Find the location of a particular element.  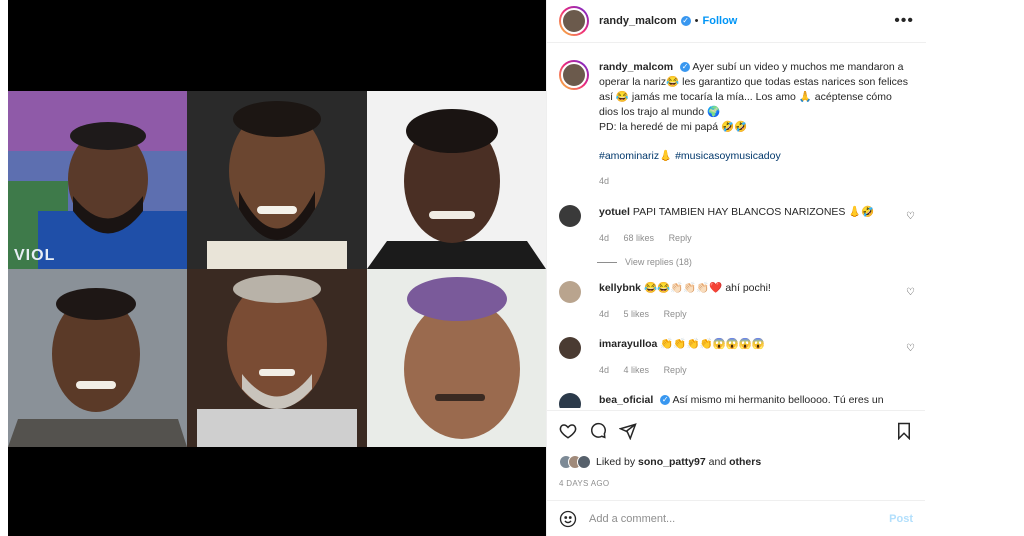

tile-caption: VIOL is located at coordinates (35, 255).